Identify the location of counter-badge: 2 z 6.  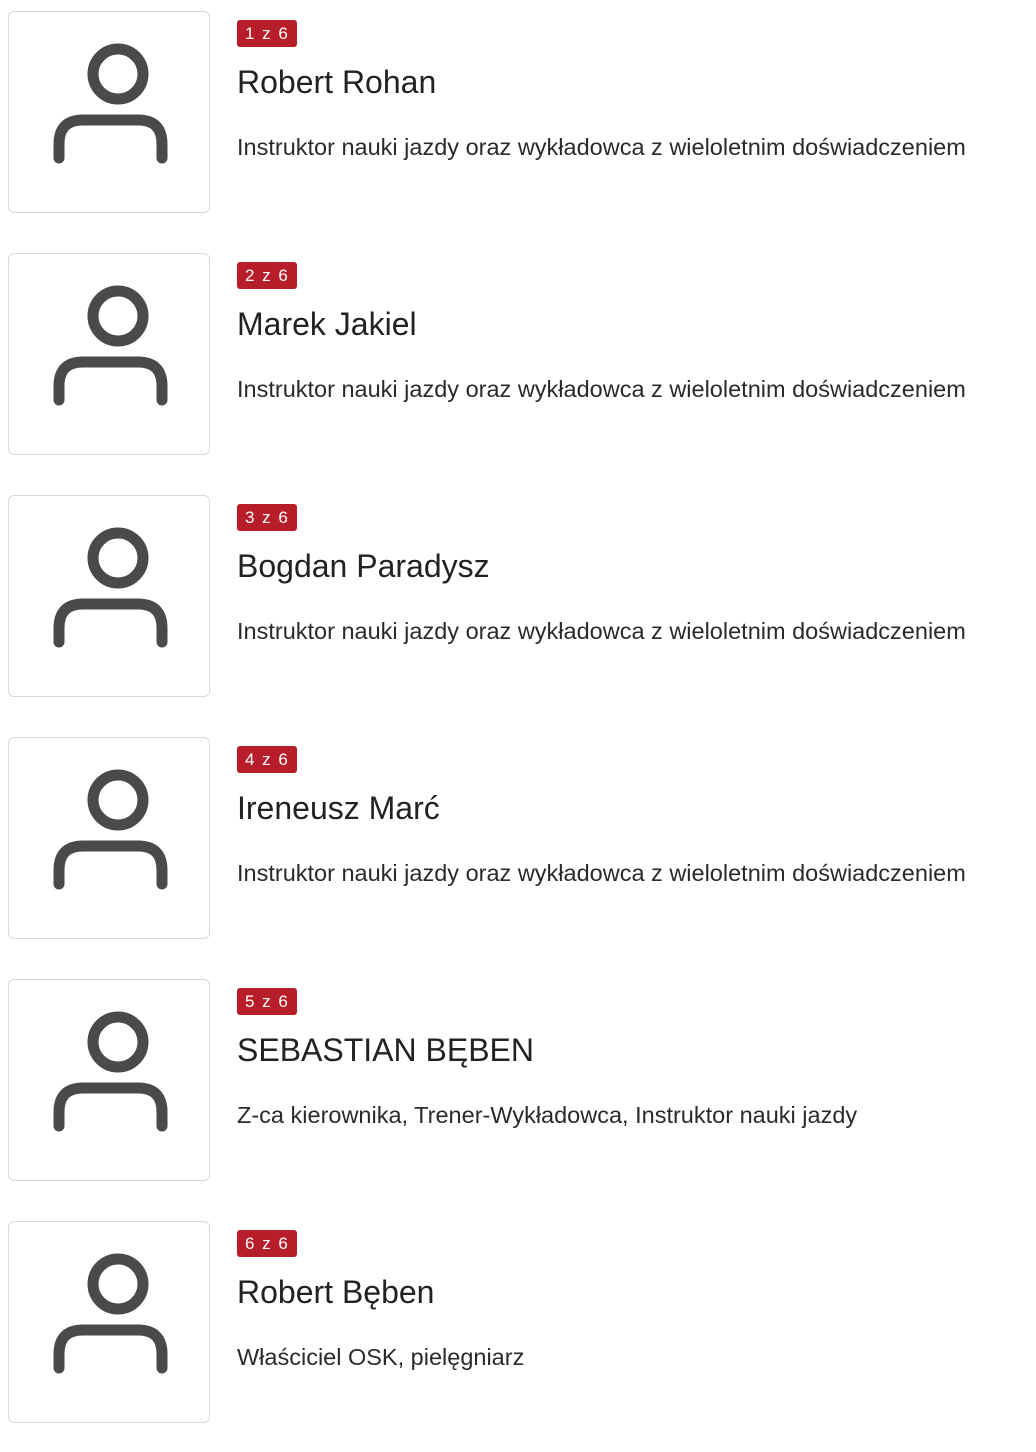
(267, 275).